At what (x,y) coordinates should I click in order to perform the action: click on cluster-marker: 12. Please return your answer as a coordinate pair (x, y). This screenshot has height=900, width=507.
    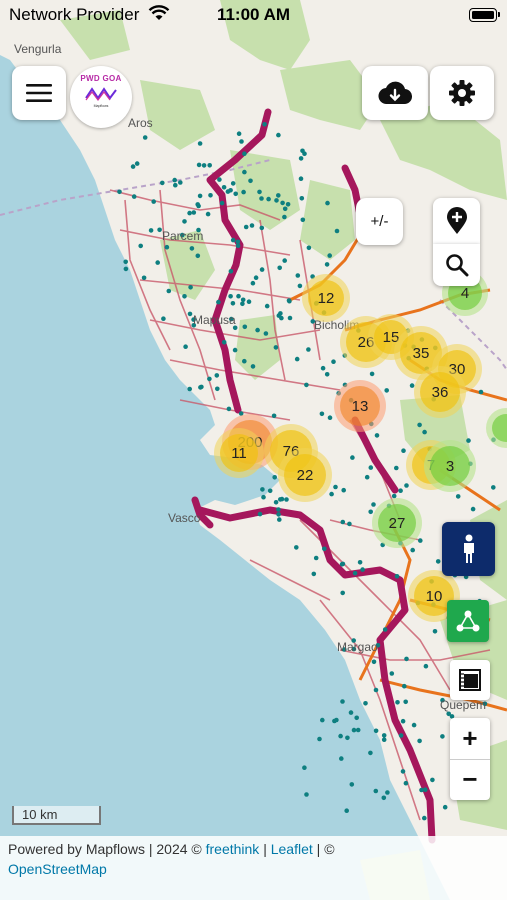
    Looking at the image, I should click on (326, 298).